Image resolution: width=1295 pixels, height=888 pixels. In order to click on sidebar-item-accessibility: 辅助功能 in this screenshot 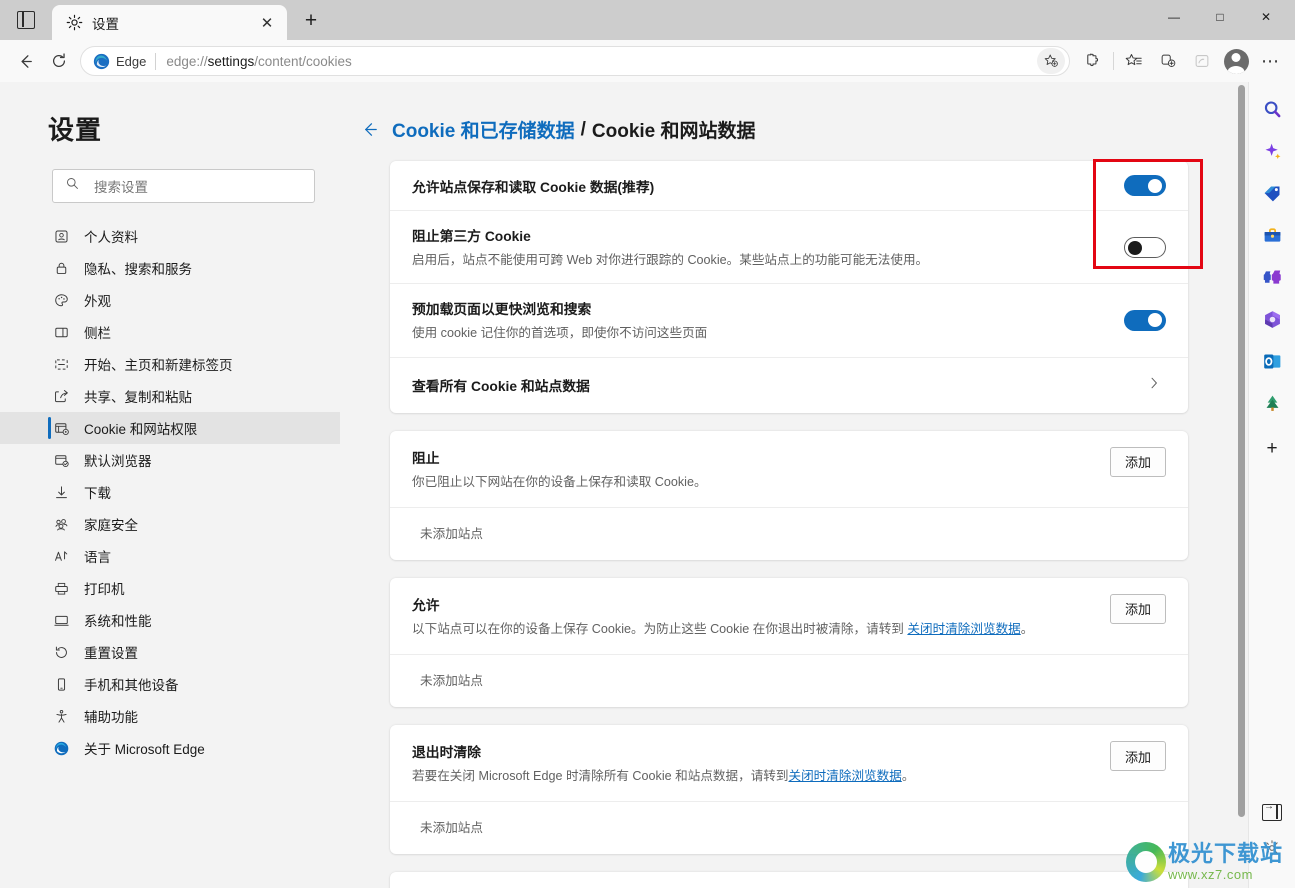, I will do `click(170, 716)`.